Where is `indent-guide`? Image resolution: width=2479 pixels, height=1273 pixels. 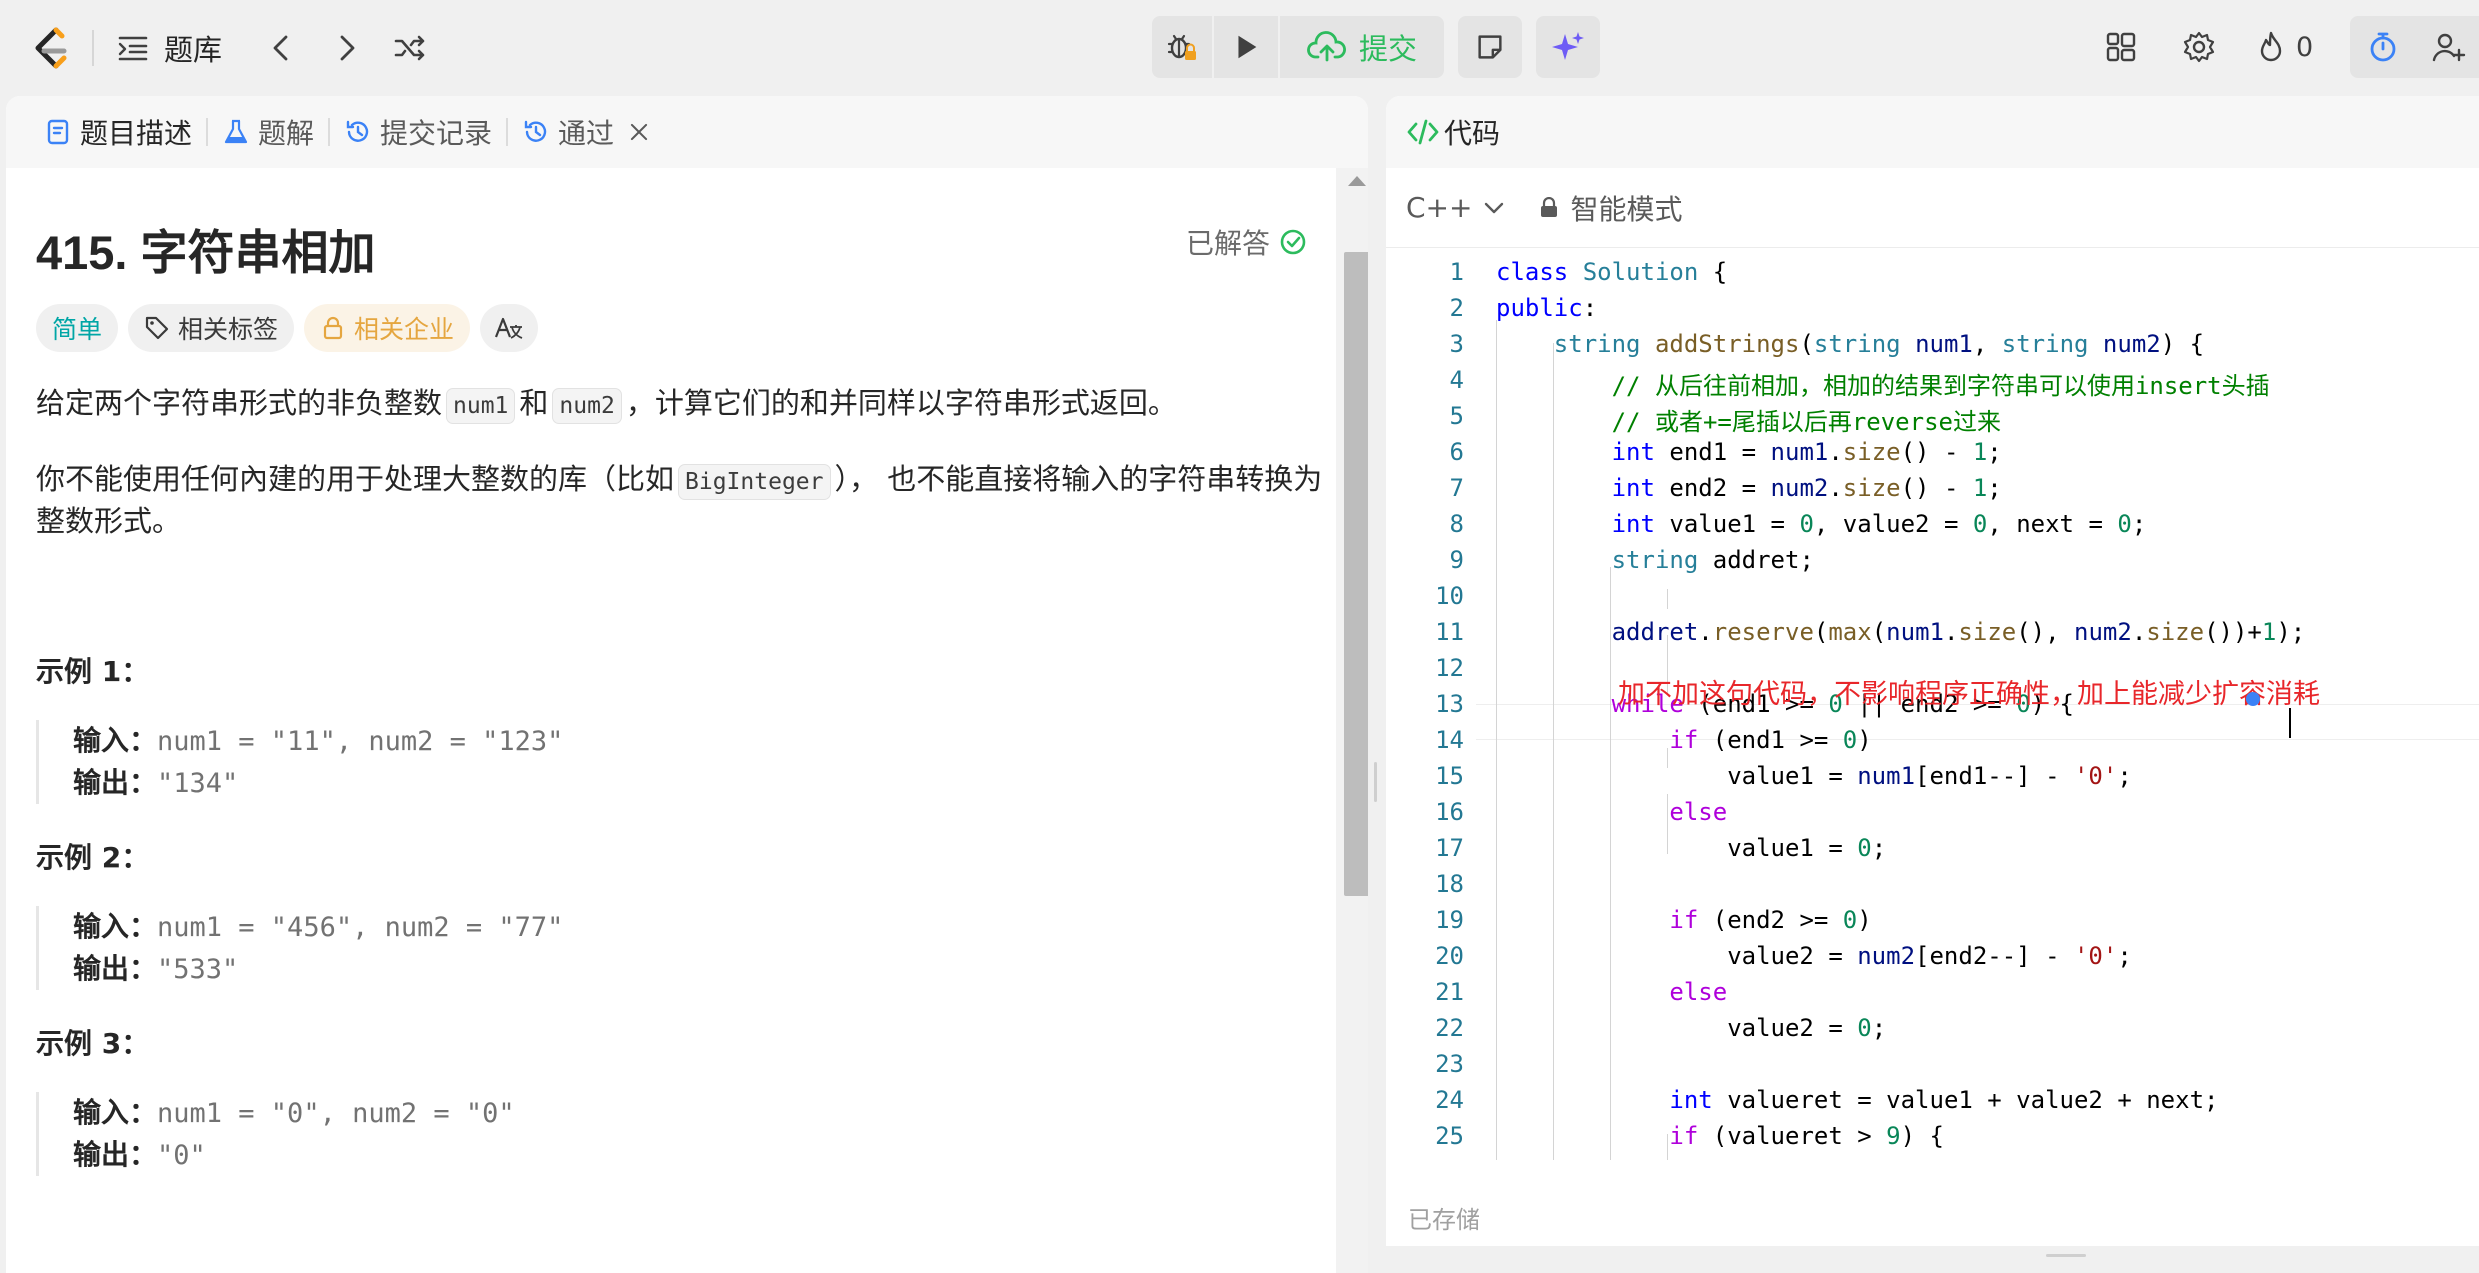
indent-guide is located at coordinates (1667, 599).